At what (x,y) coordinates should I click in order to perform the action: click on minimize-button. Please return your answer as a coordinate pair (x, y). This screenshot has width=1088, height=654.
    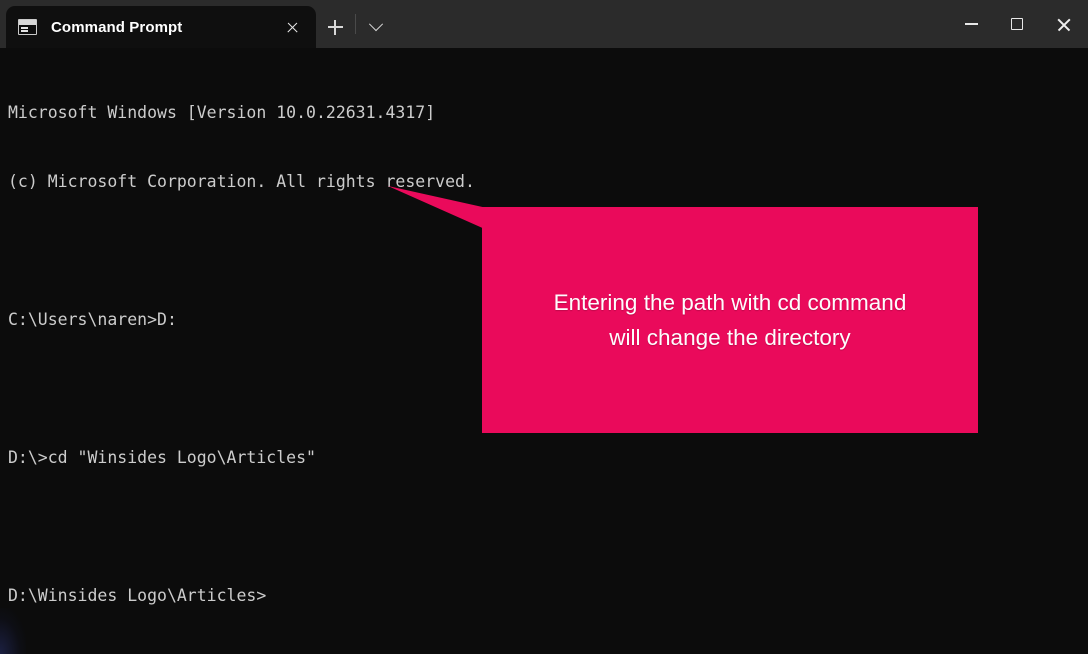
    Looking at the image, I should click on (971, 24).